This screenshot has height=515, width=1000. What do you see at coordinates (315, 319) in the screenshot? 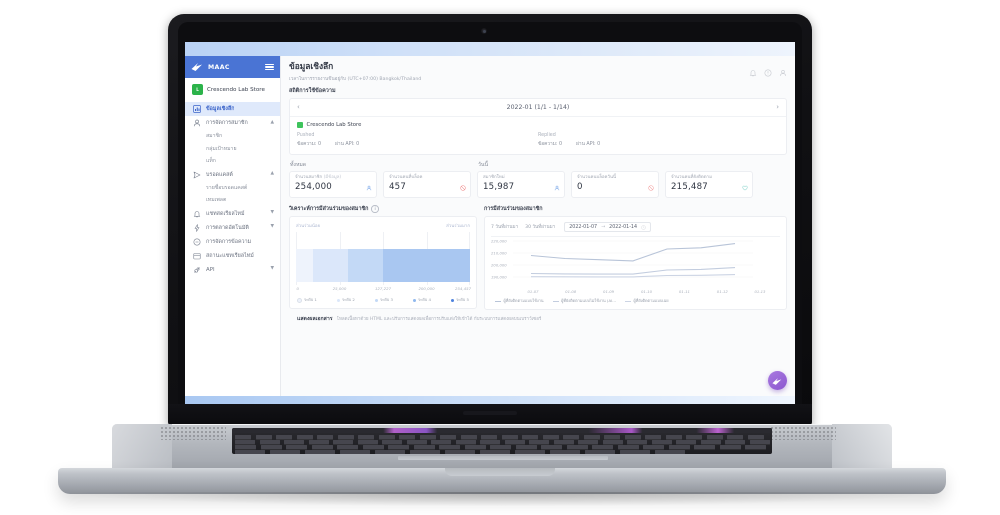
I see `footer-note-title: แสดงผลเอกสาร` at bounding box center [315, 319].